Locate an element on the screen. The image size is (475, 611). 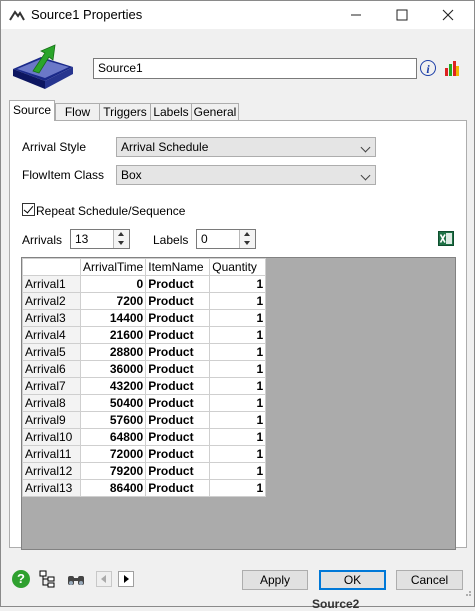
chevron-down-icon is located at coordinates (365, 175).